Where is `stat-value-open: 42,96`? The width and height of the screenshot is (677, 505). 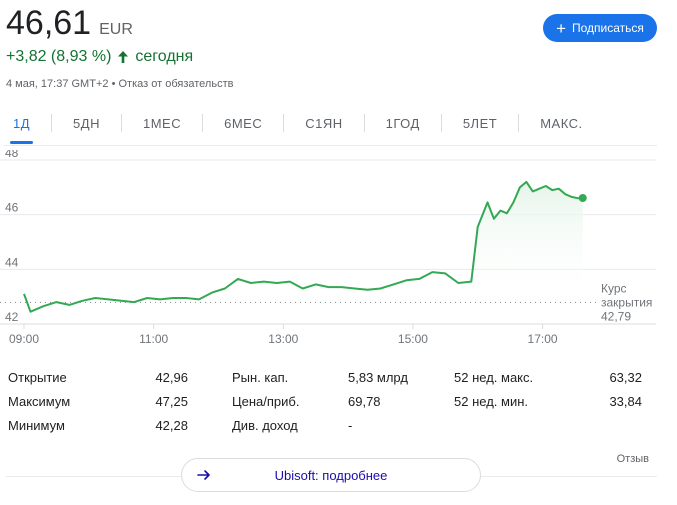
stat-value-open: 42,96 is located at coordinates (171, 377).